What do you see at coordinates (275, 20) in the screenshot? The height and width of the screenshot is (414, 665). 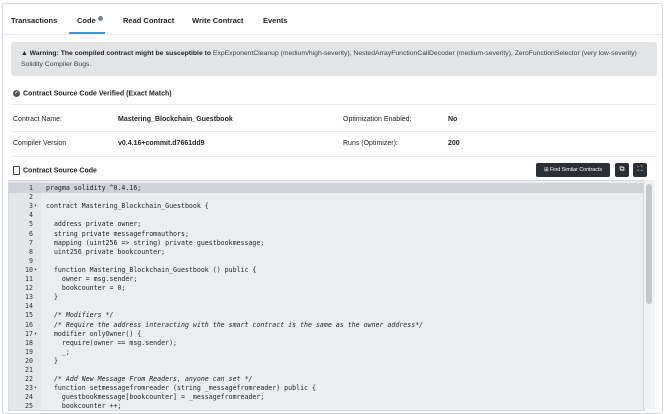 I see `tab-events: Events` at bounding box center [275, 20].